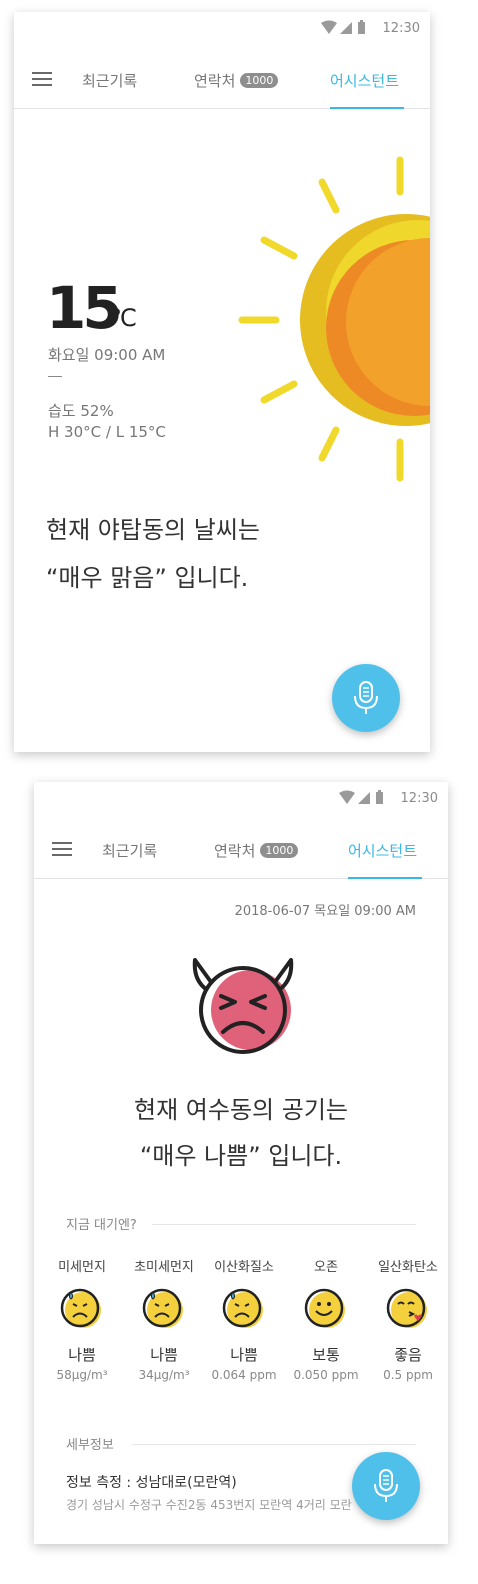 The image size is (478, 1584). I want to click on angry-devil-face-icon, so click(243, 1006).